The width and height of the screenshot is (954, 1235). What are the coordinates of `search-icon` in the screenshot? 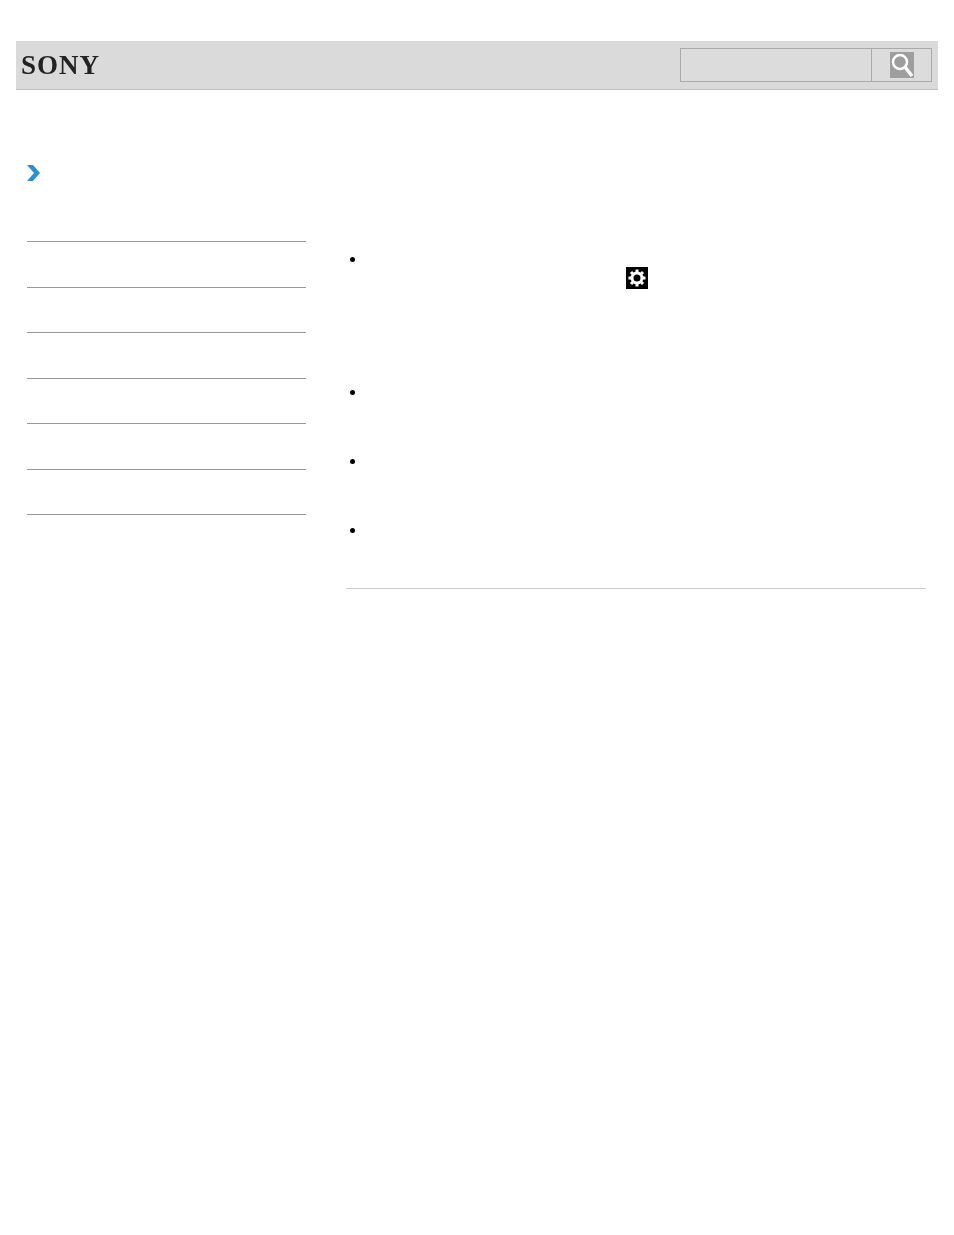 It's located at (901, 65).